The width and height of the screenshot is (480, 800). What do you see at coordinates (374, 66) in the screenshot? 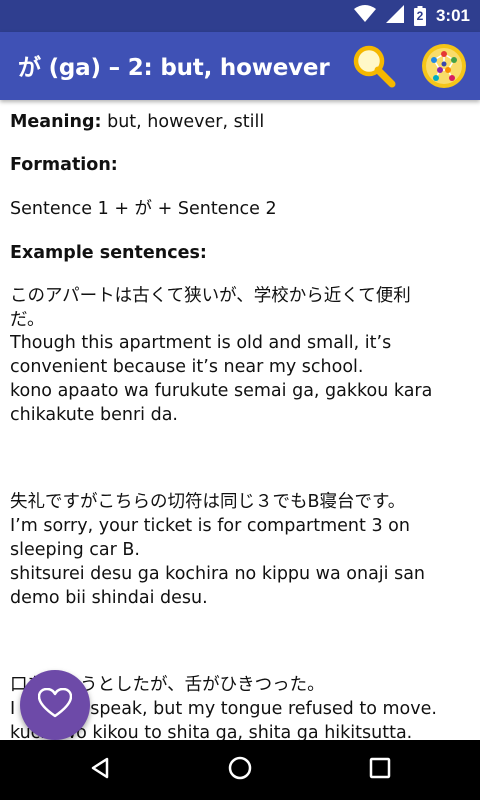
I see `search-button` at bounding box center [374, 66].